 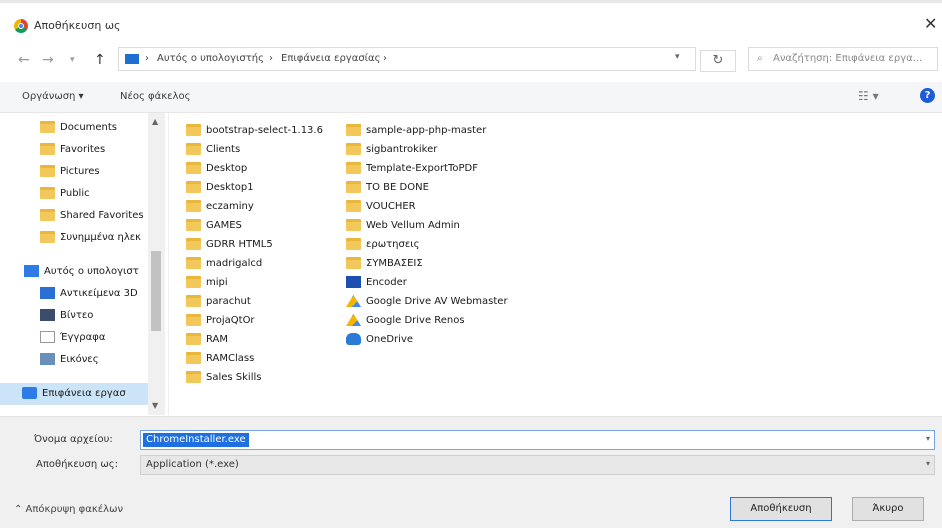 What do you see at coordinates (168, 264) in the screenshot?
I see `pane-divider` at bounding box center [168, 264].